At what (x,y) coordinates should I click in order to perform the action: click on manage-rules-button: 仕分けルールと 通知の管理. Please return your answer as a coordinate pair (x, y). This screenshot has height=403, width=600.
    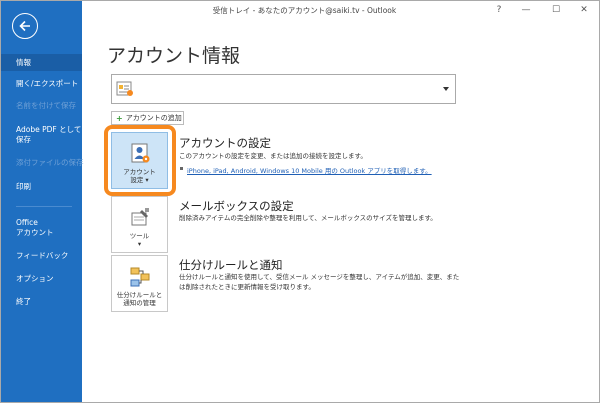
    Looking at the image, I should click on (139, 283).